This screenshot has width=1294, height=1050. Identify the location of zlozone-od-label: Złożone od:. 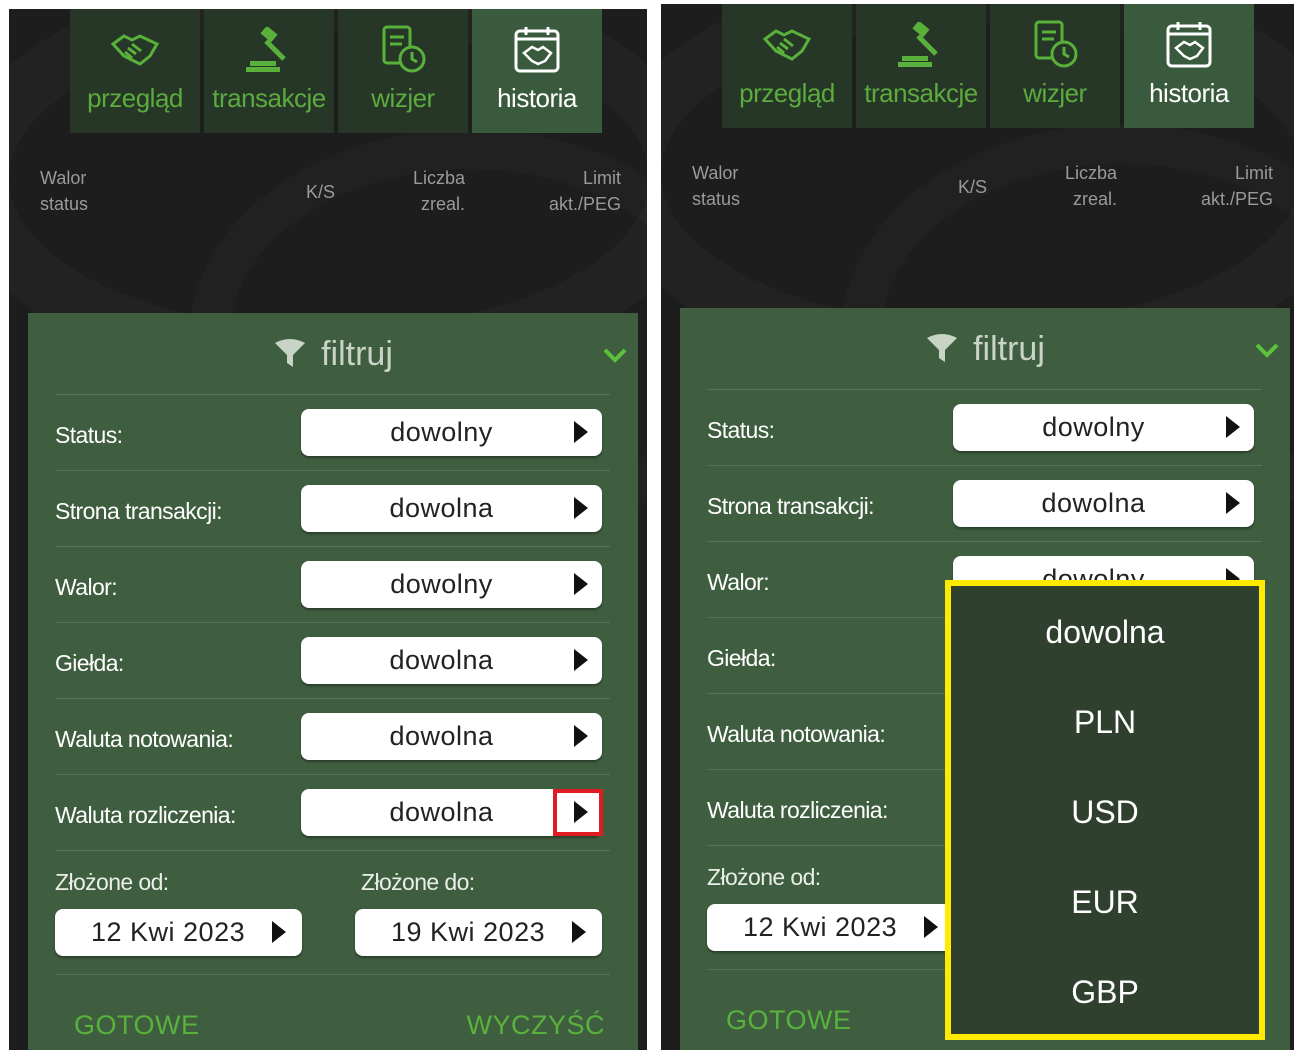
(112, 882).